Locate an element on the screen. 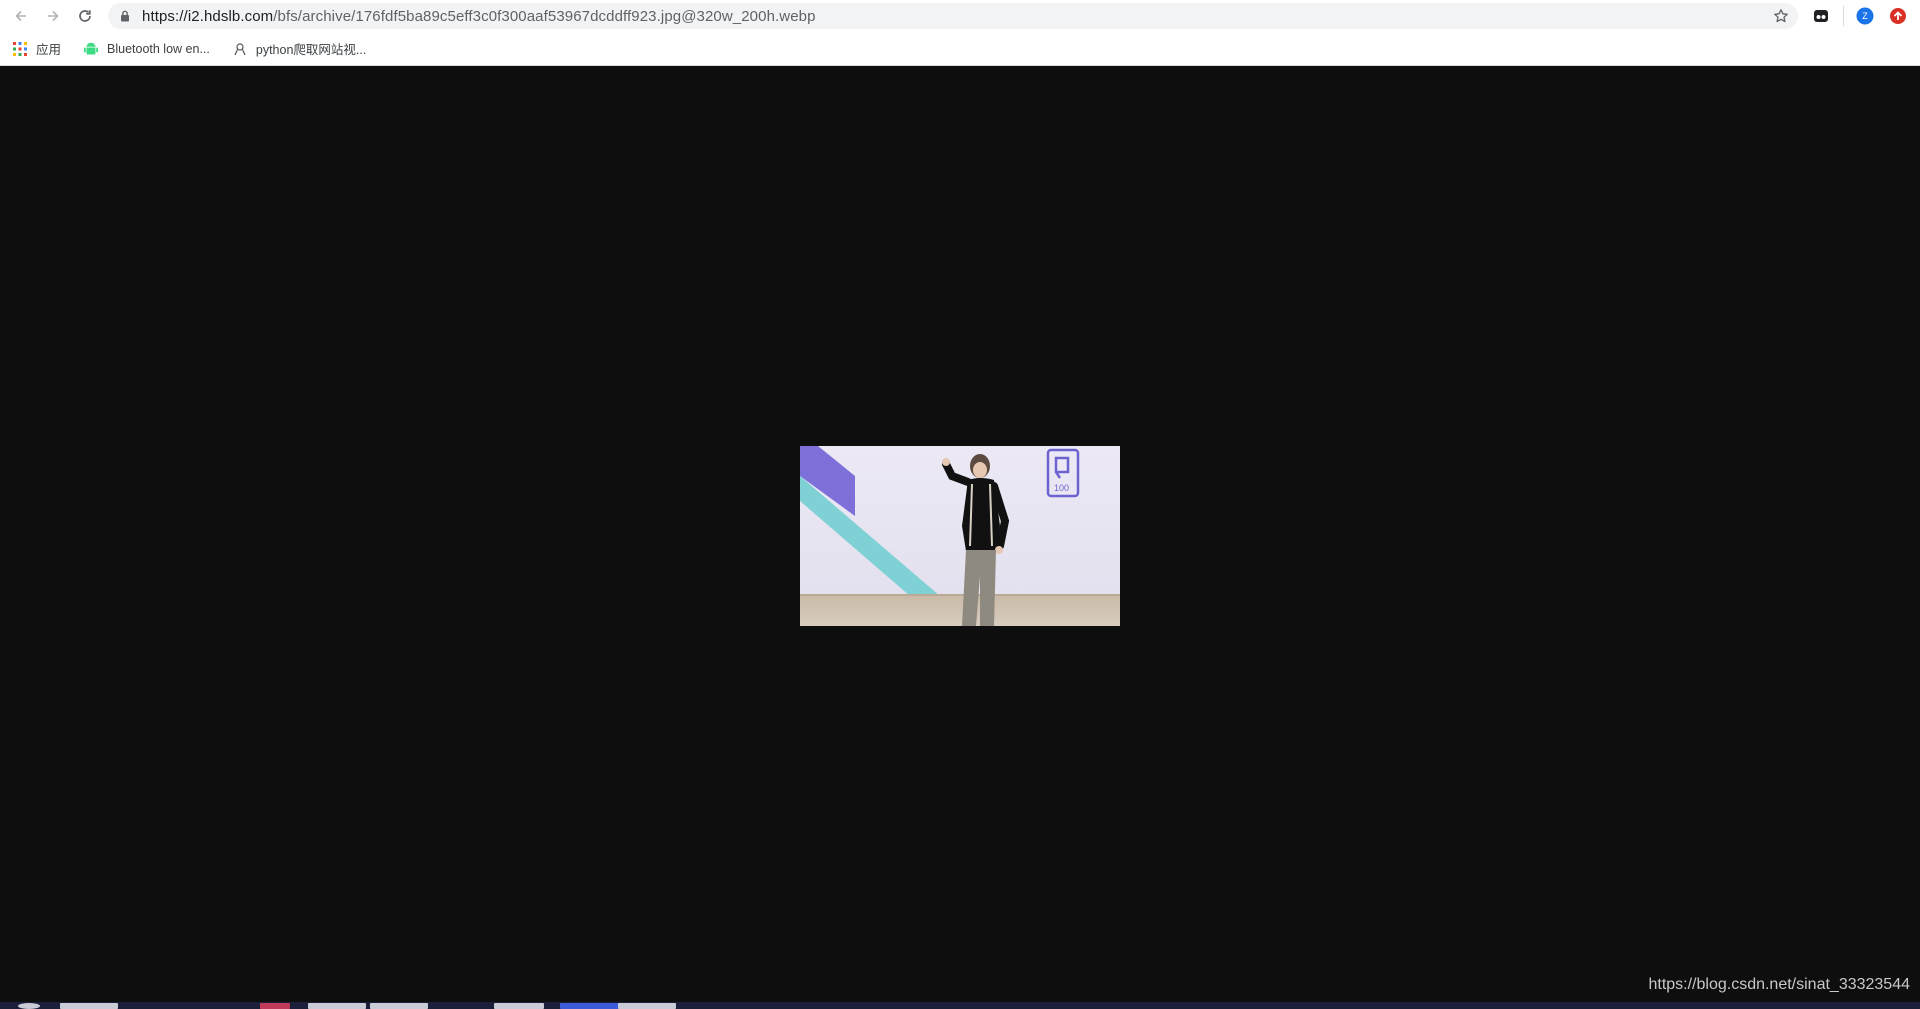 The image size is (1920, 1009). bookmark-label: 应用 is located at coordinates (49, 50).